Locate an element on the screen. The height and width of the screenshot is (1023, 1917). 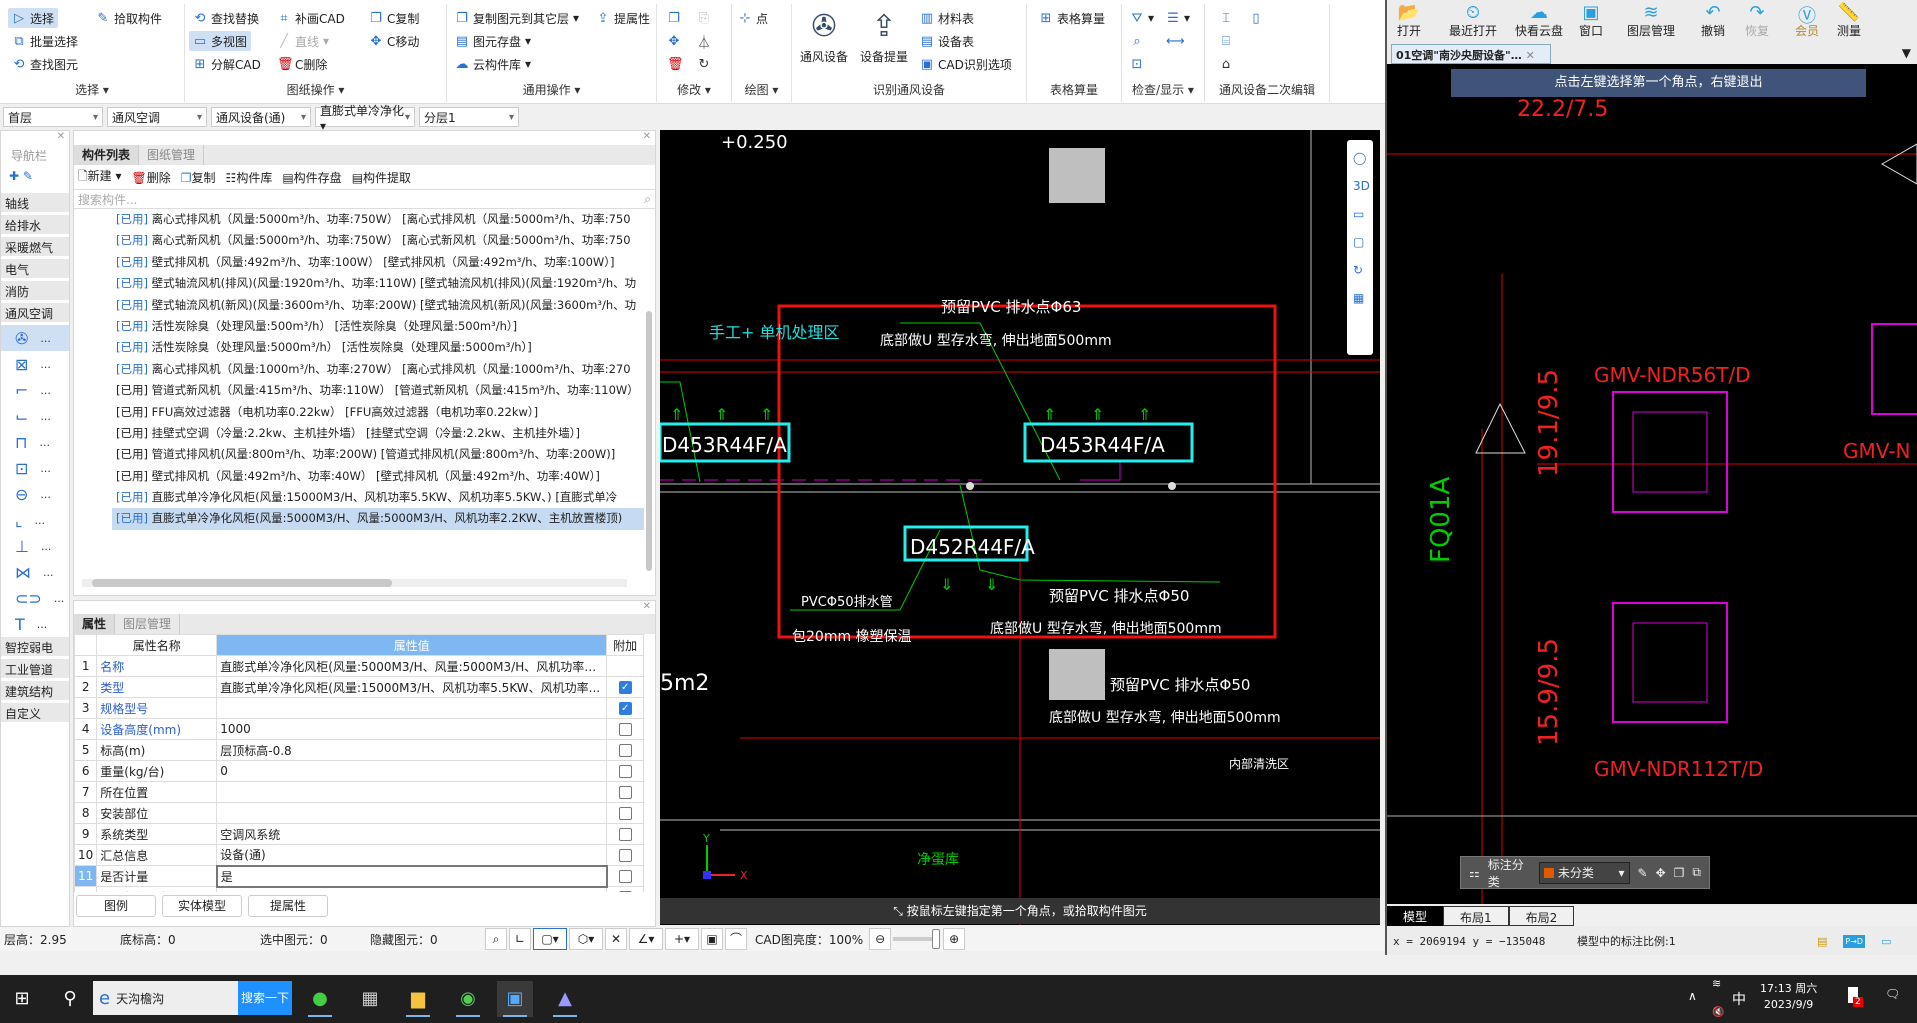
minimize-icon: ▭ is located at coordinates (1886, 941).